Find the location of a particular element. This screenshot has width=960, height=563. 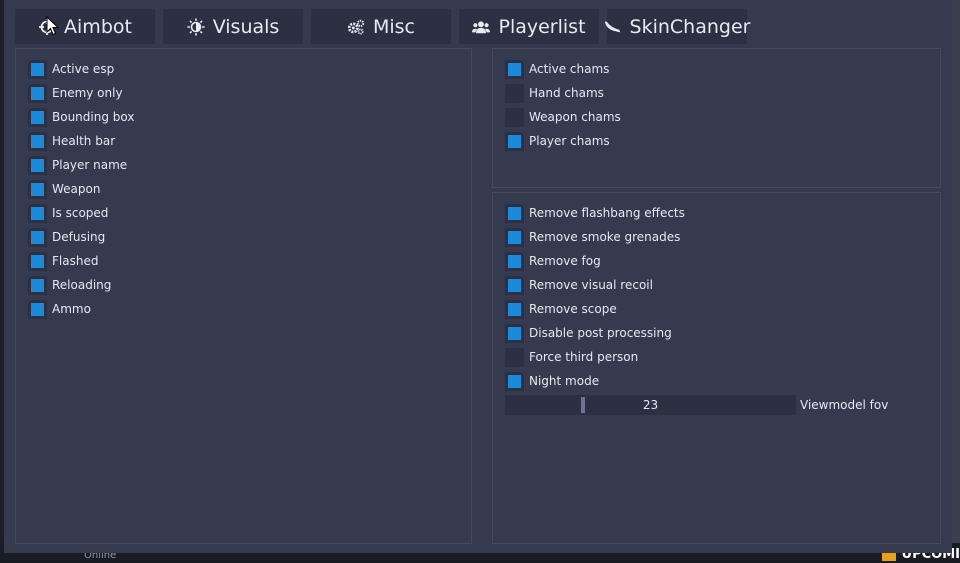

tab-misc-label: Misc is located at coordinates (394, 26).